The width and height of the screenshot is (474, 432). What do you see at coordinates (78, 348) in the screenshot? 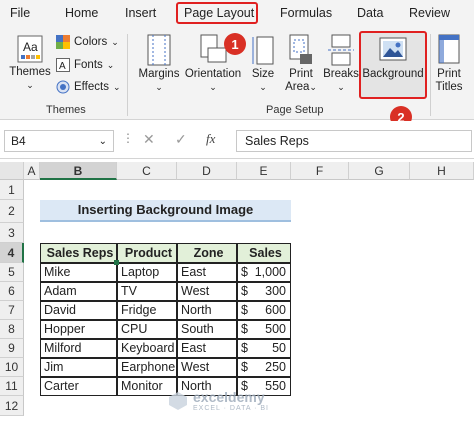
I see `table-cell: Milford` at bounding box center [78, 348].